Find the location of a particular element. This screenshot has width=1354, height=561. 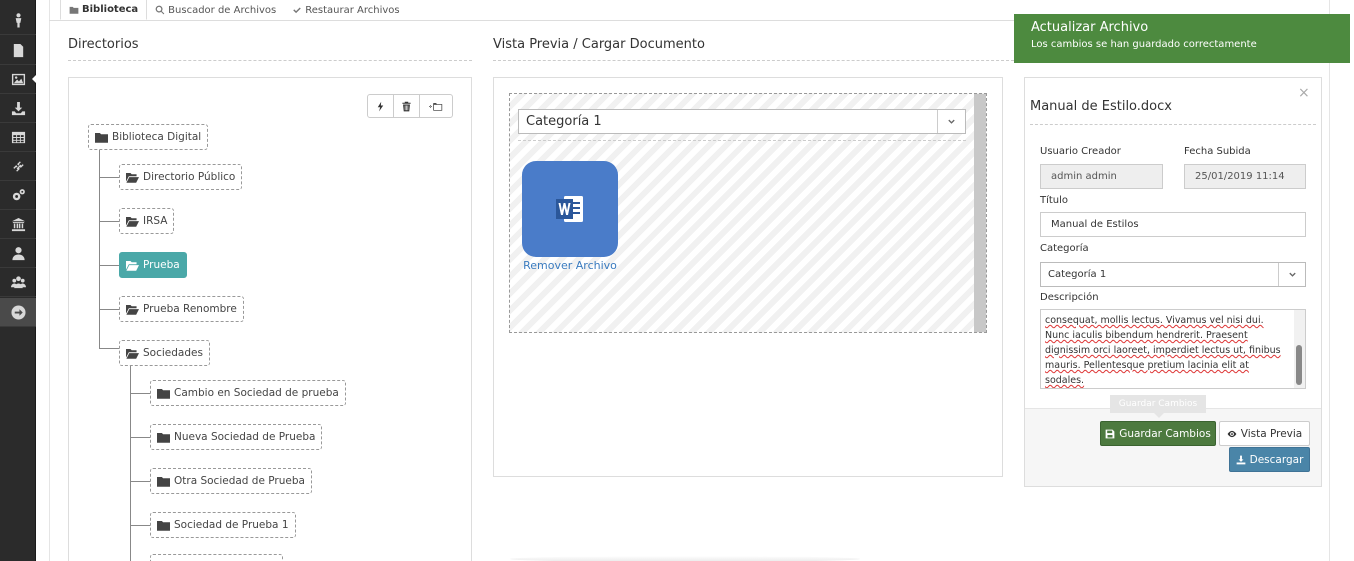

nav-document-icon is located at coordinates (18, 50).